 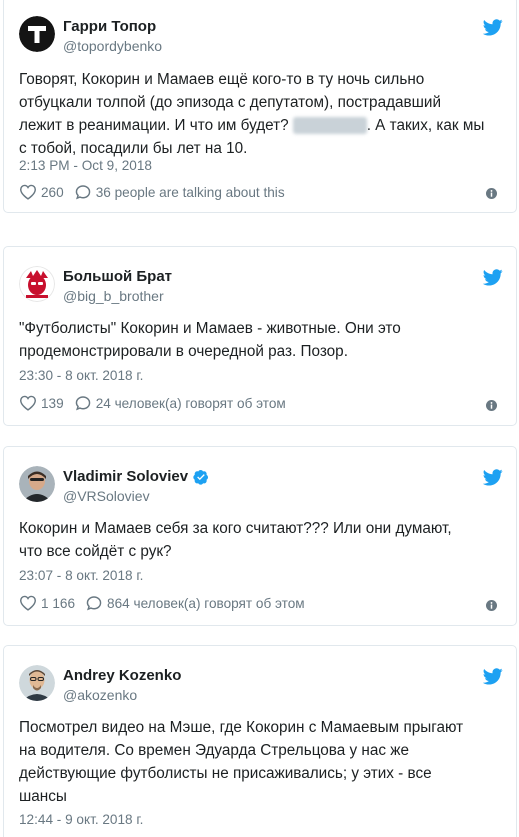 I want to click on author-name: Большой Брат, so click(x=117, y=276).